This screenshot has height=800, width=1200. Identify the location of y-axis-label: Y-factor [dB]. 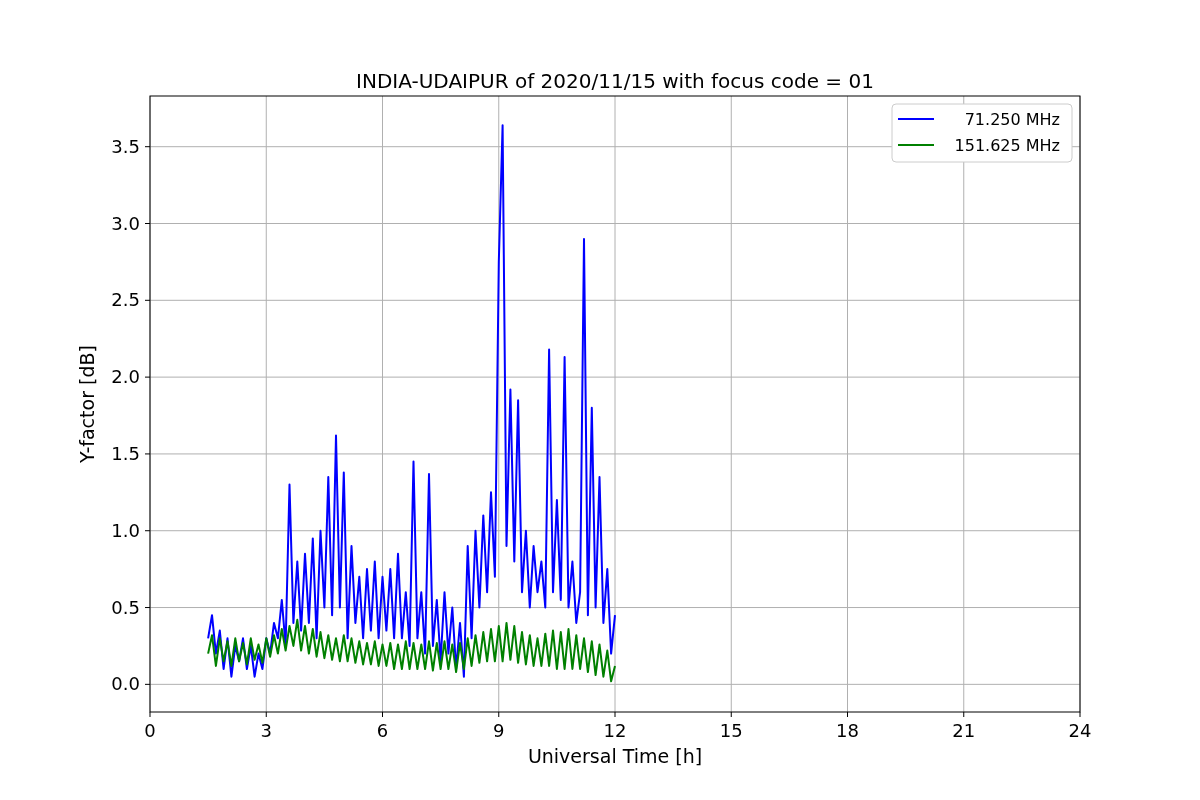
(87, 404).